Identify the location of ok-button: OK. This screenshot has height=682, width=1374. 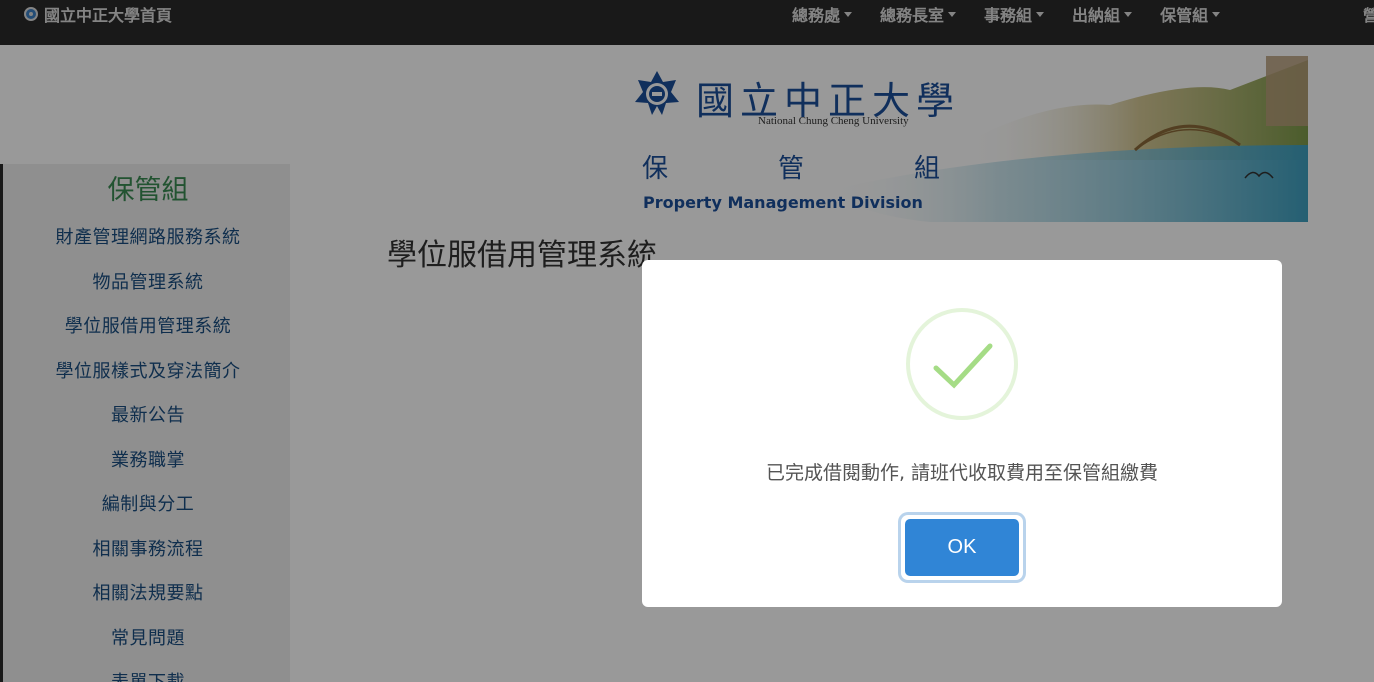
(962, 547).